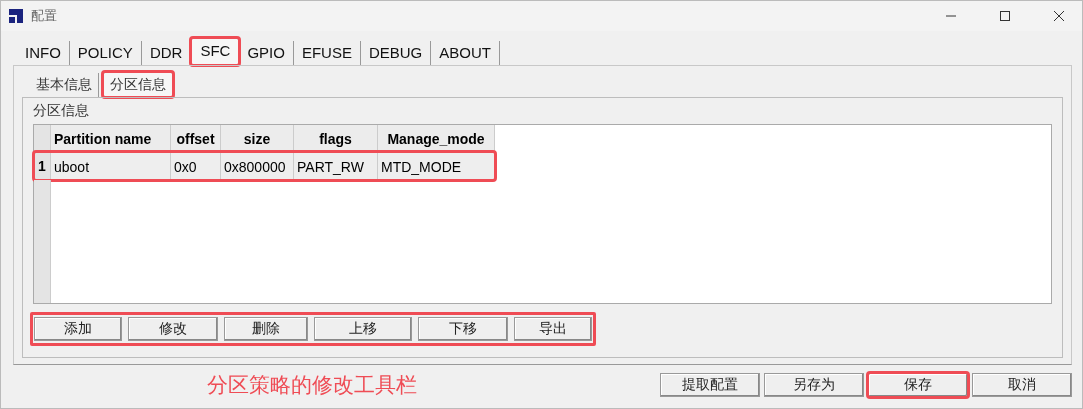  I want to click on column-header: size, so click(257, 138).